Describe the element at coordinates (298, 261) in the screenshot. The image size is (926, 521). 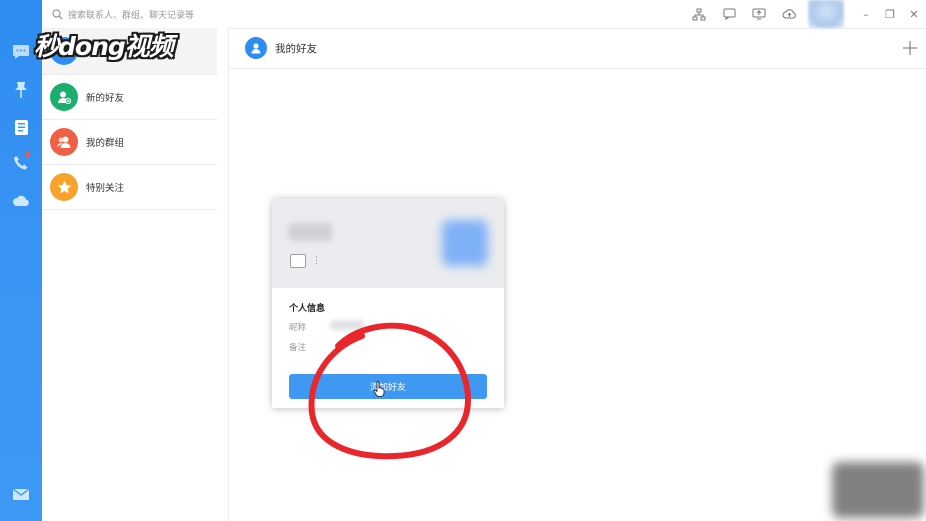
I see `profile-card-icon` at that location.